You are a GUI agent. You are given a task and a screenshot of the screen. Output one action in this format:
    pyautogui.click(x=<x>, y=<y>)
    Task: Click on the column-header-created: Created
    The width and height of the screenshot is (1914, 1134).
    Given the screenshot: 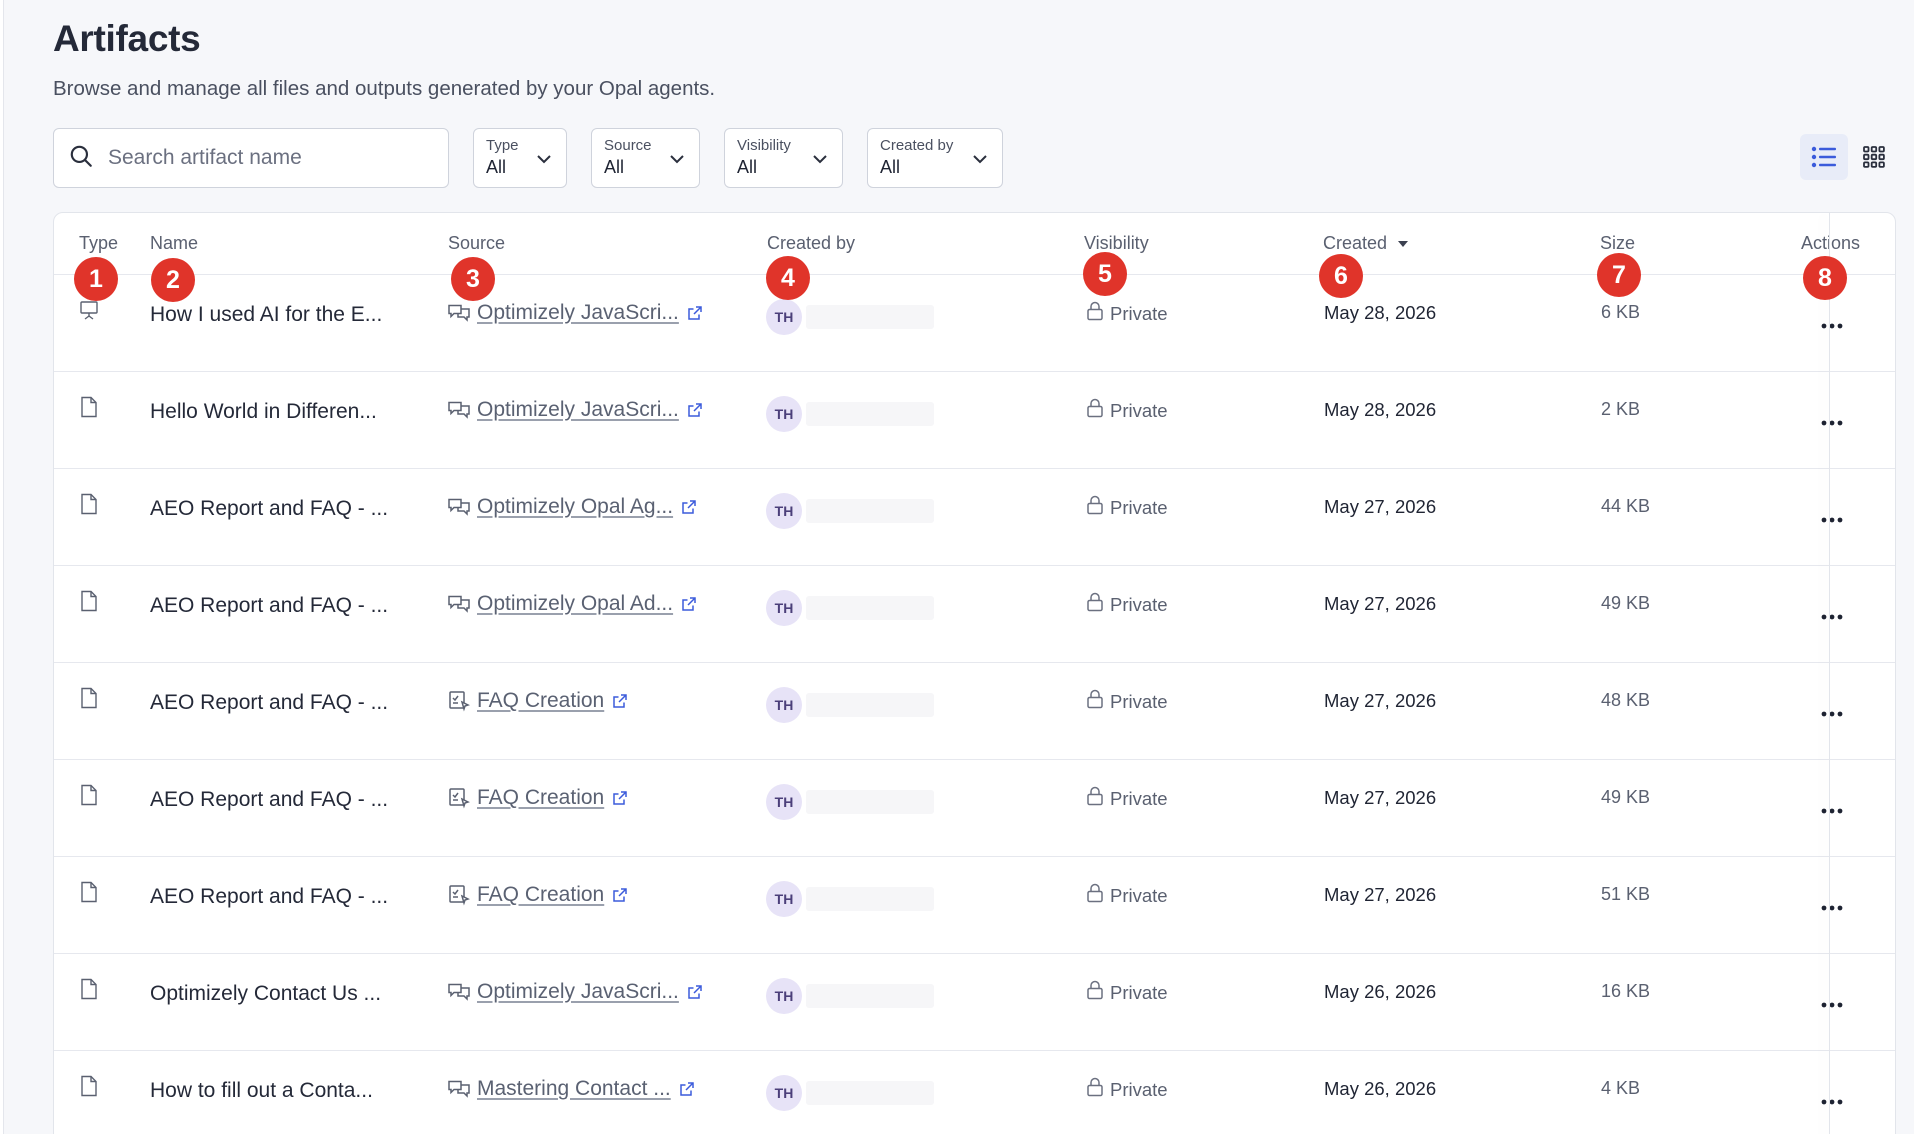 What is the action you would take?
    pyautogui.click(x=1366, y=243)
    